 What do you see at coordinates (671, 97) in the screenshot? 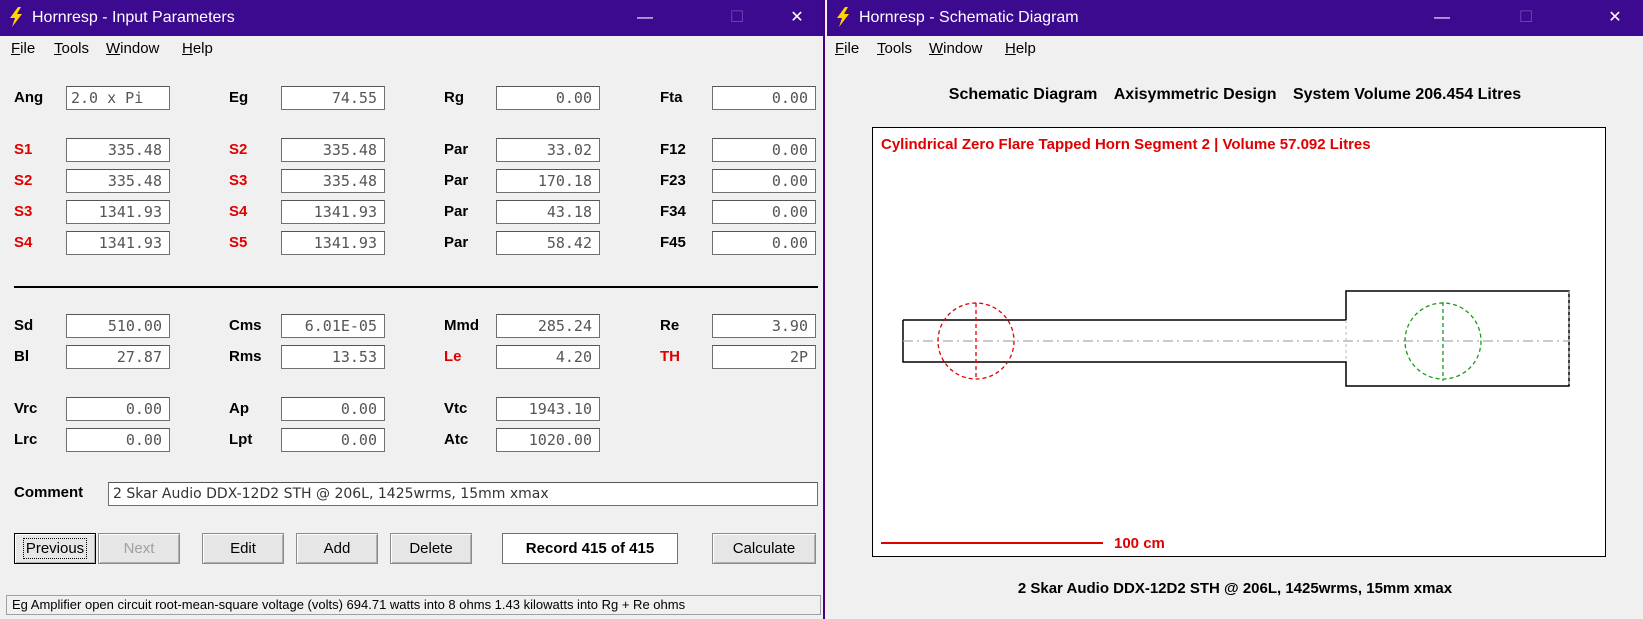
I see `param-label: Fta` at bounding box center [671, 97].